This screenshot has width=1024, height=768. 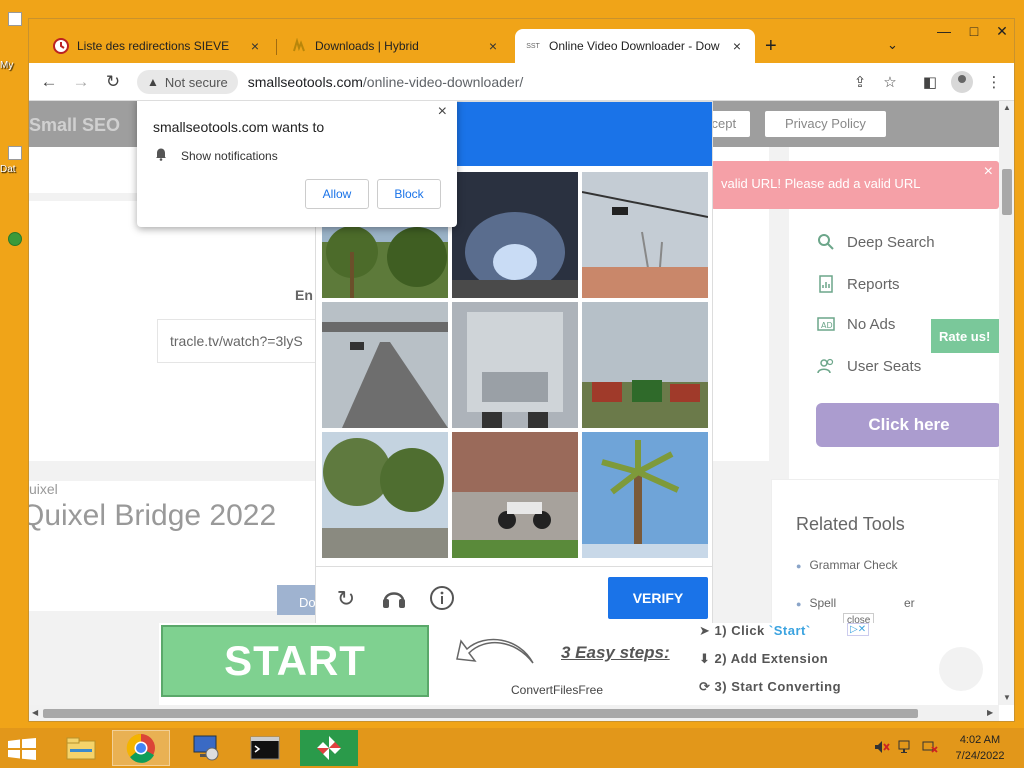 I want to click on side-panel-icon: ◧, so click(x=930, y=82).